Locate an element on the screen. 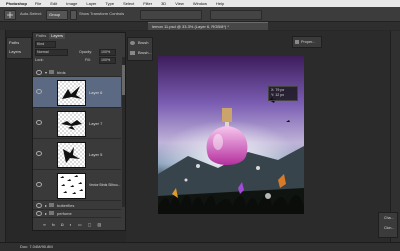  paths-label: Paths is located at coordinates (14, 42).